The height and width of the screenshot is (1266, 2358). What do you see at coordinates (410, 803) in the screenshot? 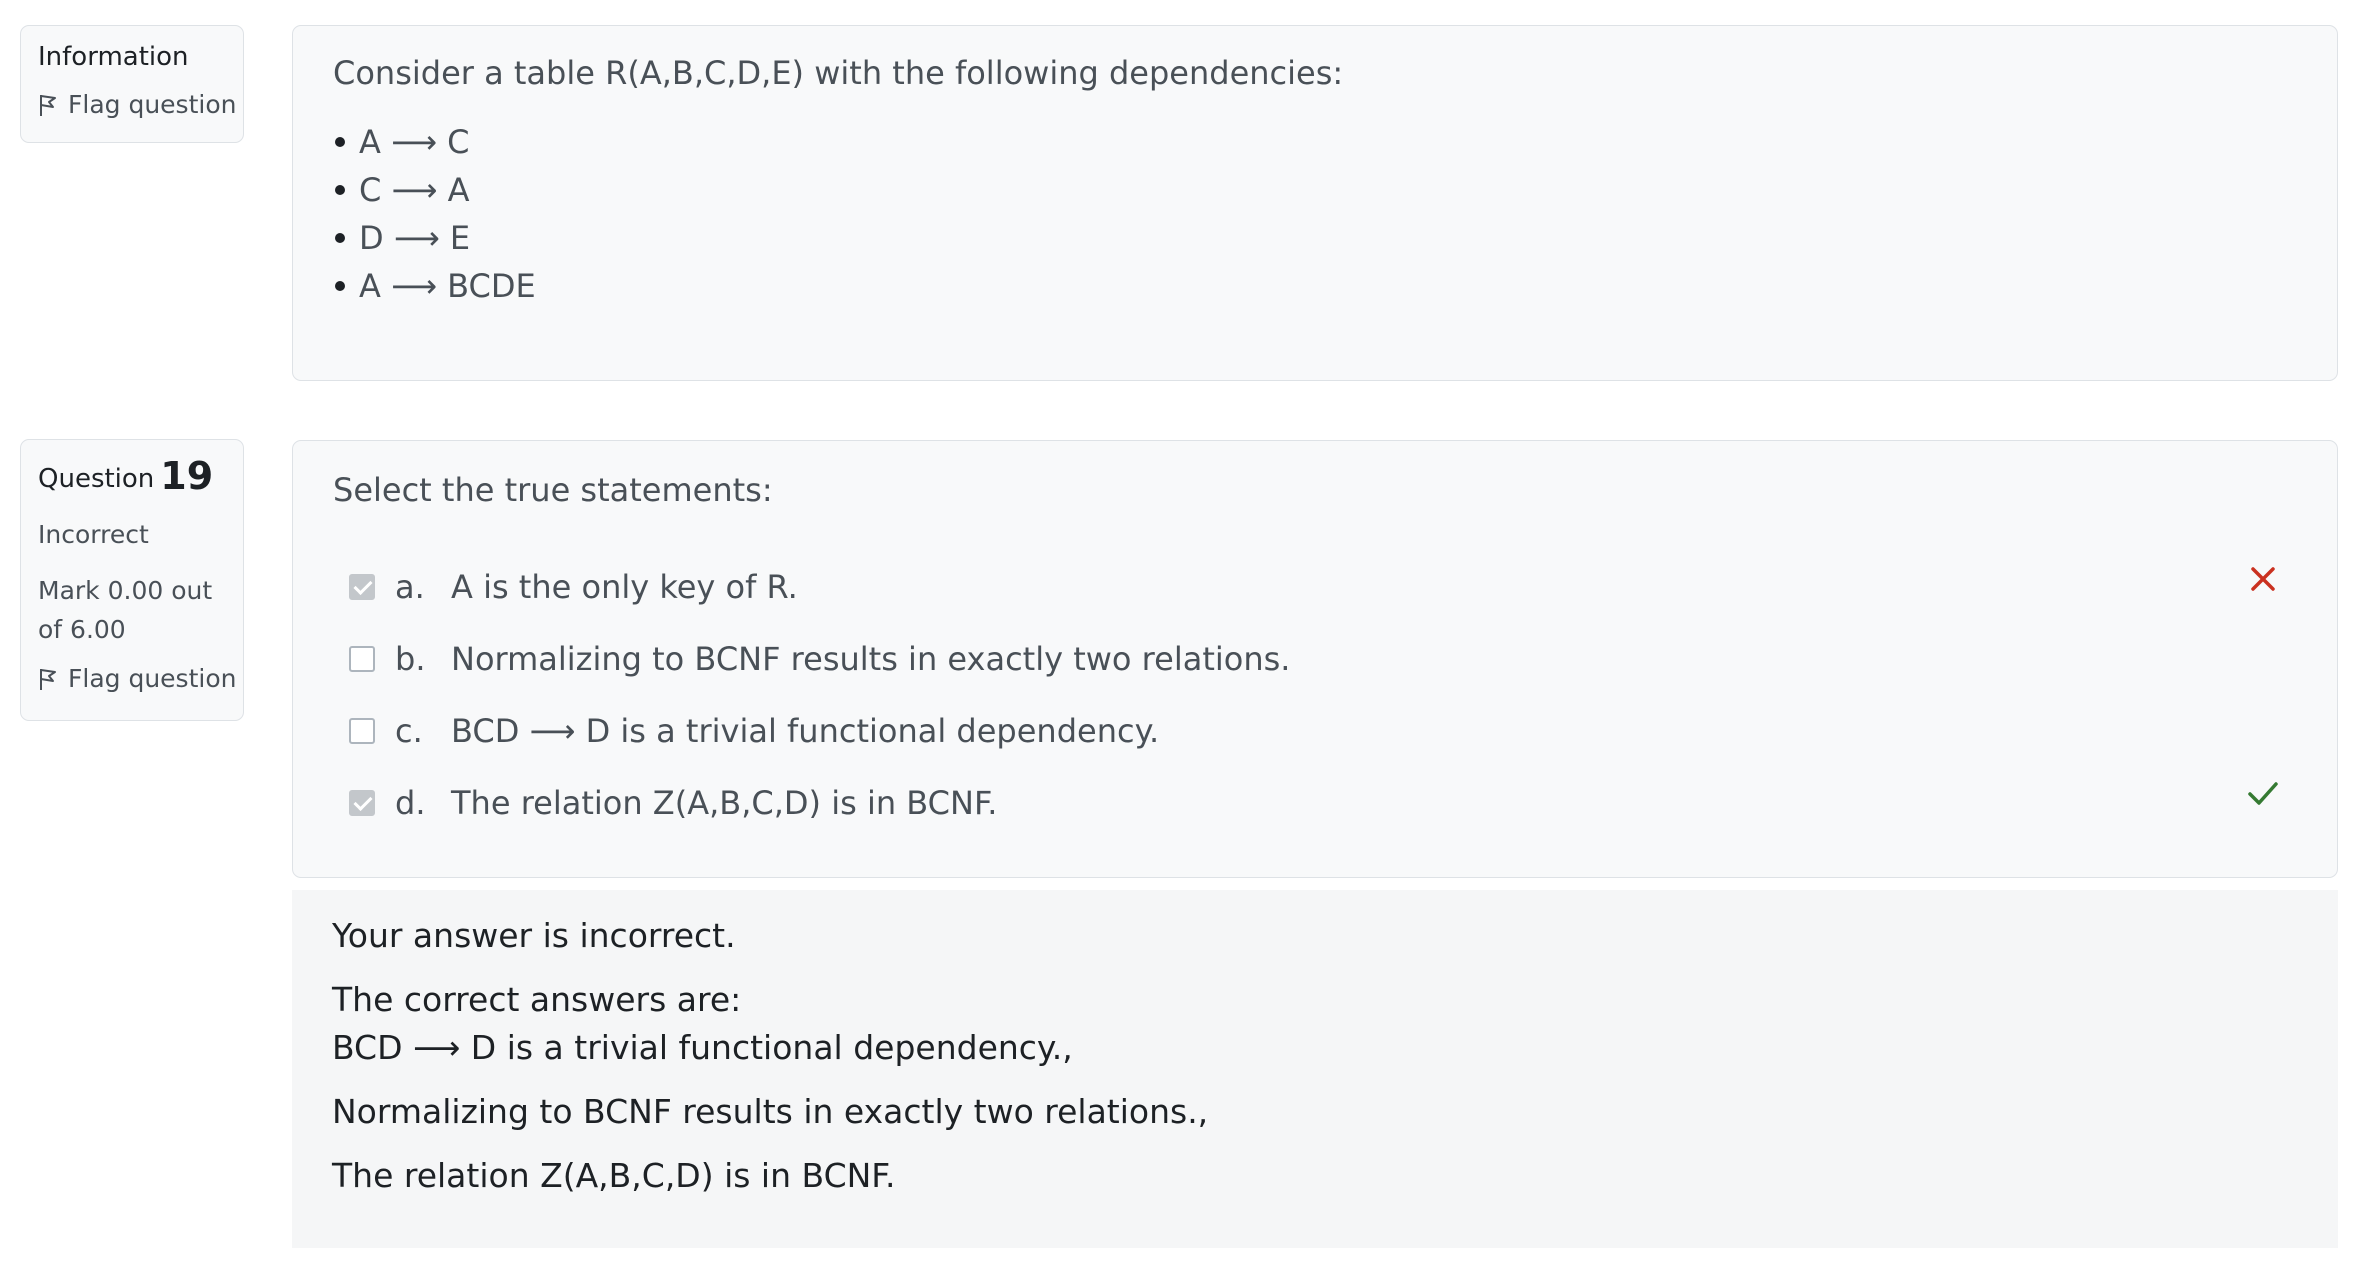
I see `option-letter: d.` at bounding box center [410, 803].